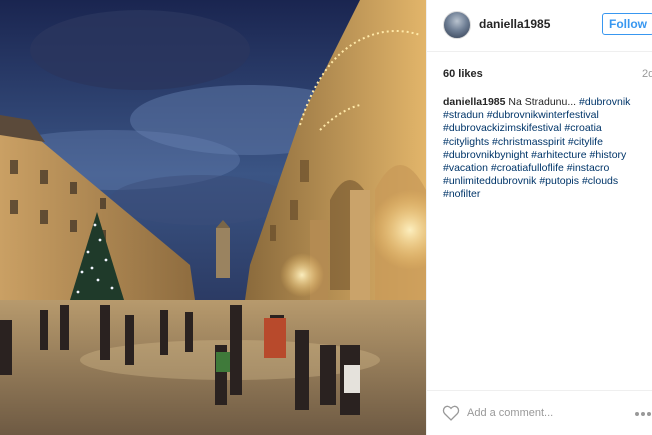  What do you see at coordinates (643, 414) in the screenshot?
I see `more-options-icon` at bounding box center [643, 414].